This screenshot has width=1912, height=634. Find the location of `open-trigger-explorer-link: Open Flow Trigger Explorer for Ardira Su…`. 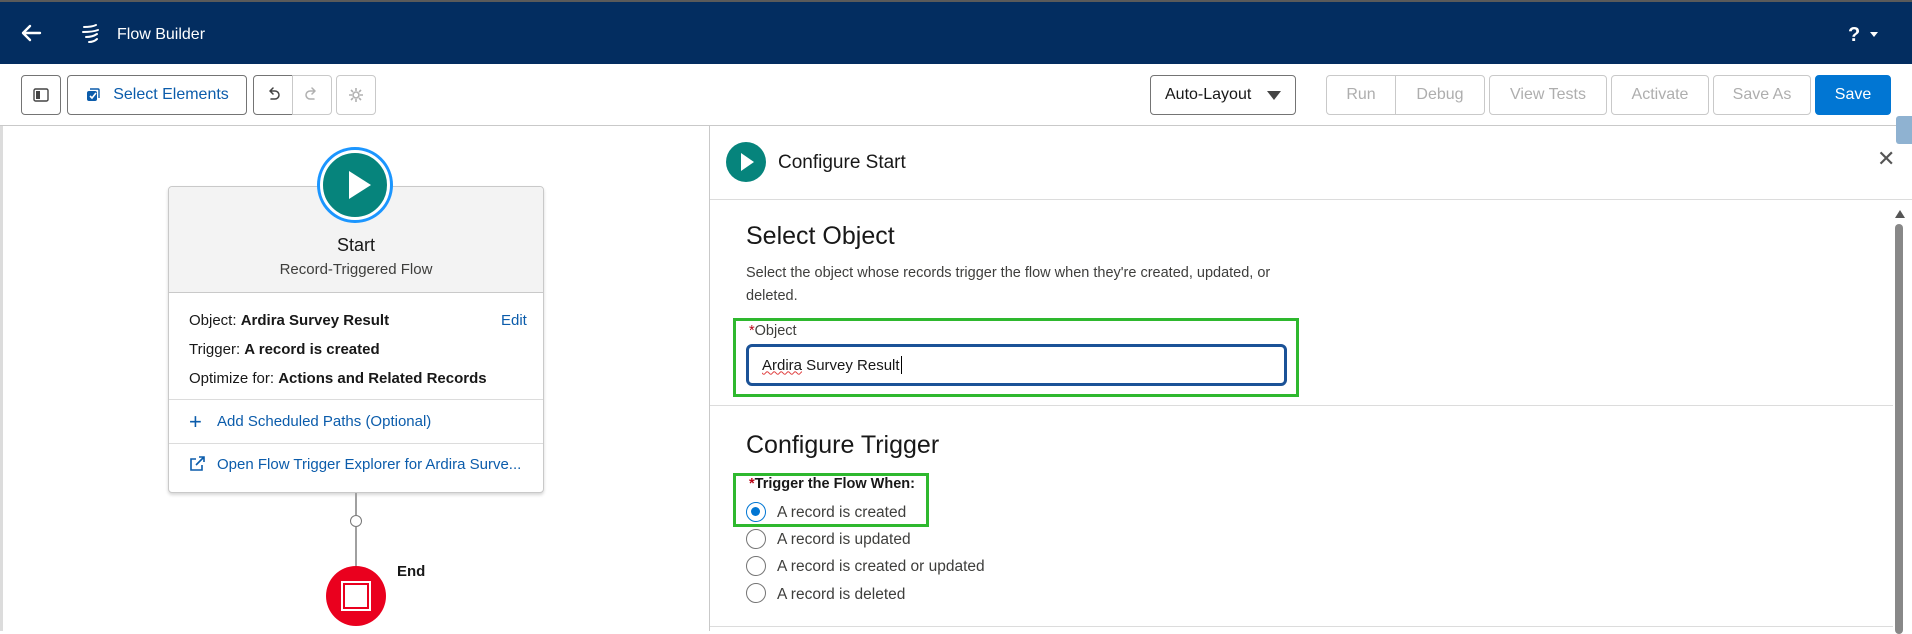

open-trigger-explorer-link: Open Flow Trigger Explorer for Ardira Su… is located at coordinates (369, 464).